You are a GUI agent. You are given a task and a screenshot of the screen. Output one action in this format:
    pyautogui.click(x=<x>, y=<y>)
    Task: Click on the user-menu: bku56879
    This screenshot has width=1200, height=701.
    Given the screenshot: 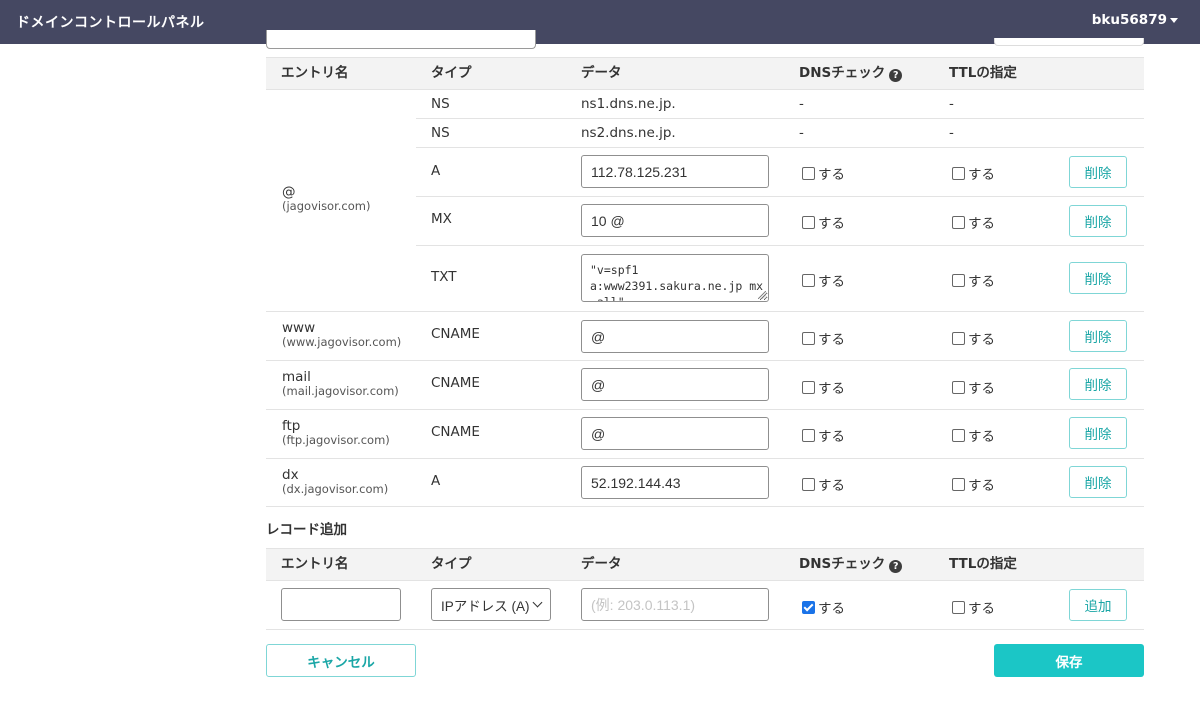 What is the action you would take?
    pyautogui.click(x=1135, y=20)
    